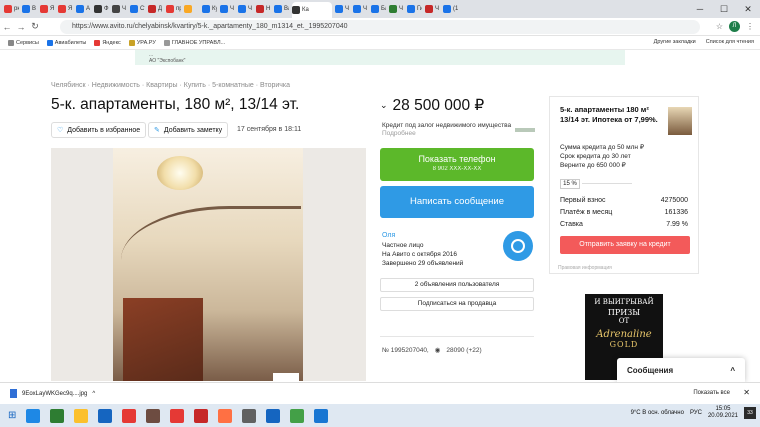 The image size is (760, 427). What do you see at coordinates (312, 10) in the screenshot?
I see `browser-tab: Ка` at bounding box center [312, 10].